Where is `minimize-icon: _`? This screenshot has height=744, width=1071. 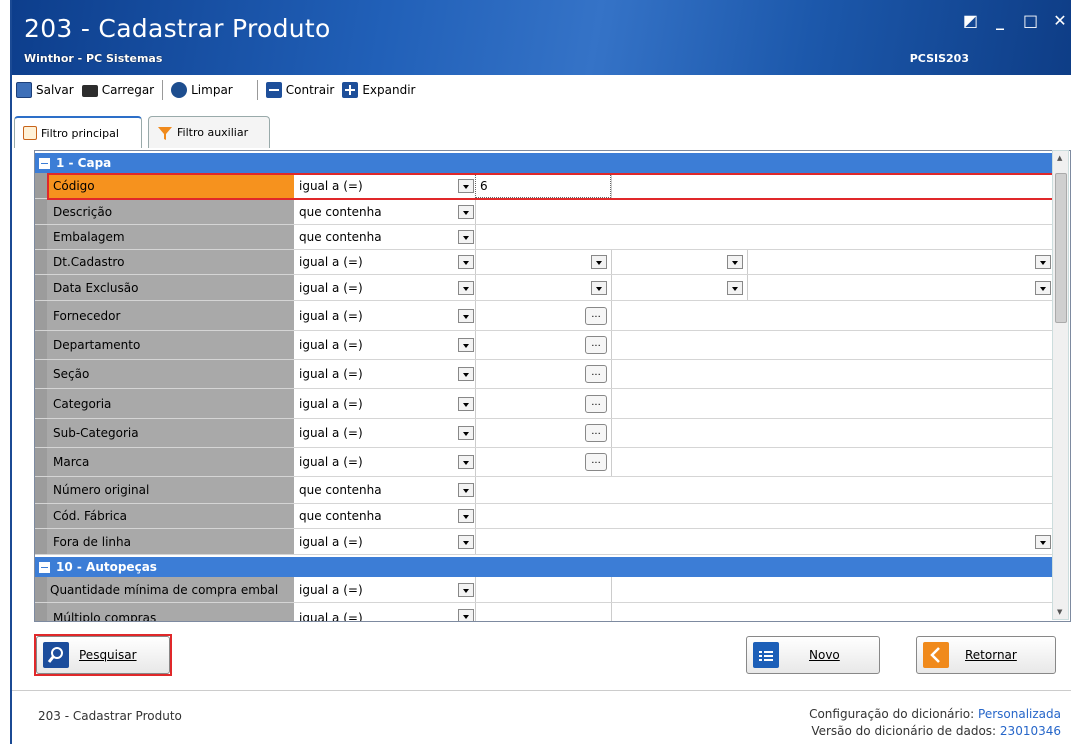 minimize-icon: _ is located at coordinates (1000, 21).